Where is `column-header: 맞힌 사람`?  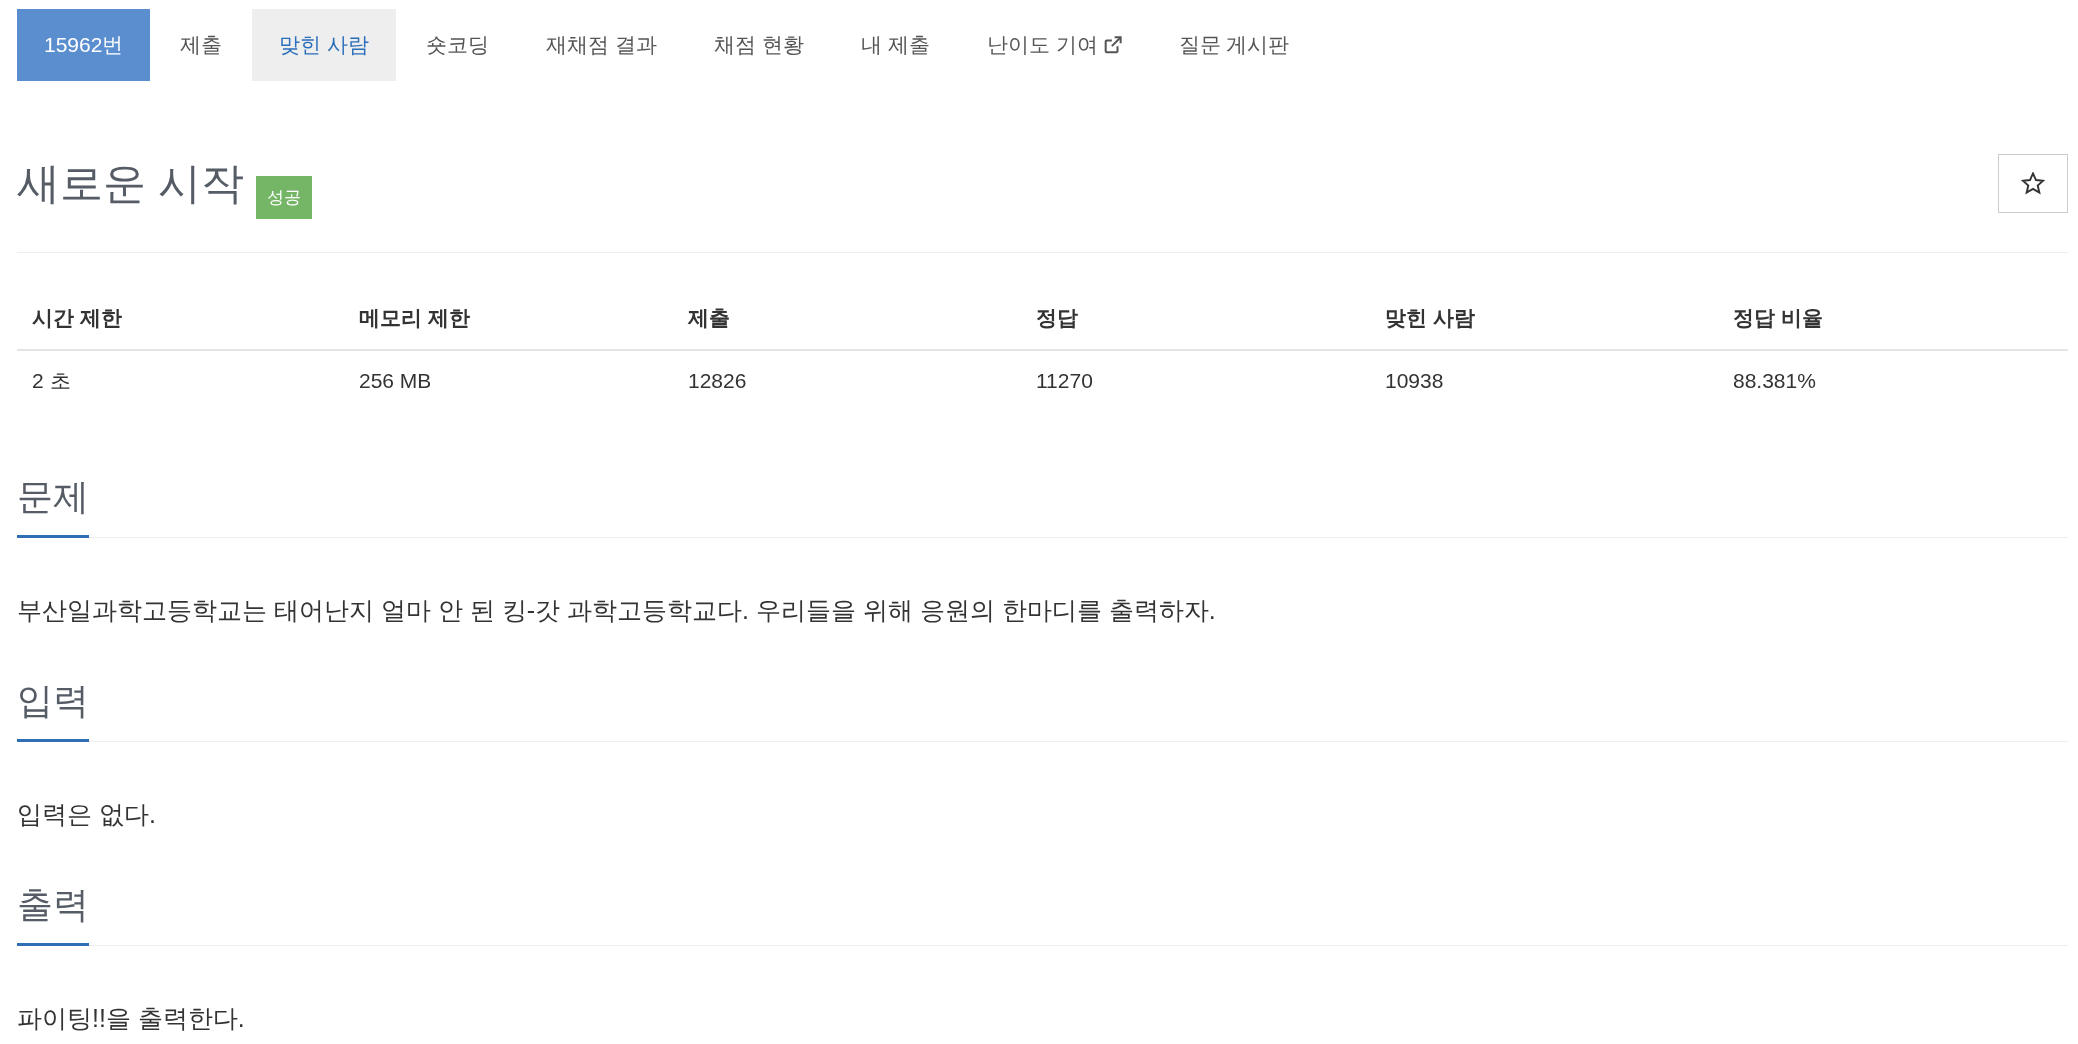 column-header: 맞힌 사람 is located at coordinates (1430, 318).